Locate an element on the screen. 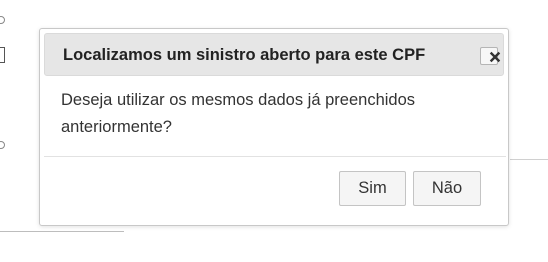 This screenshot has width=548, height=262. yes-button: Sim is located at coordinates (372, 188).